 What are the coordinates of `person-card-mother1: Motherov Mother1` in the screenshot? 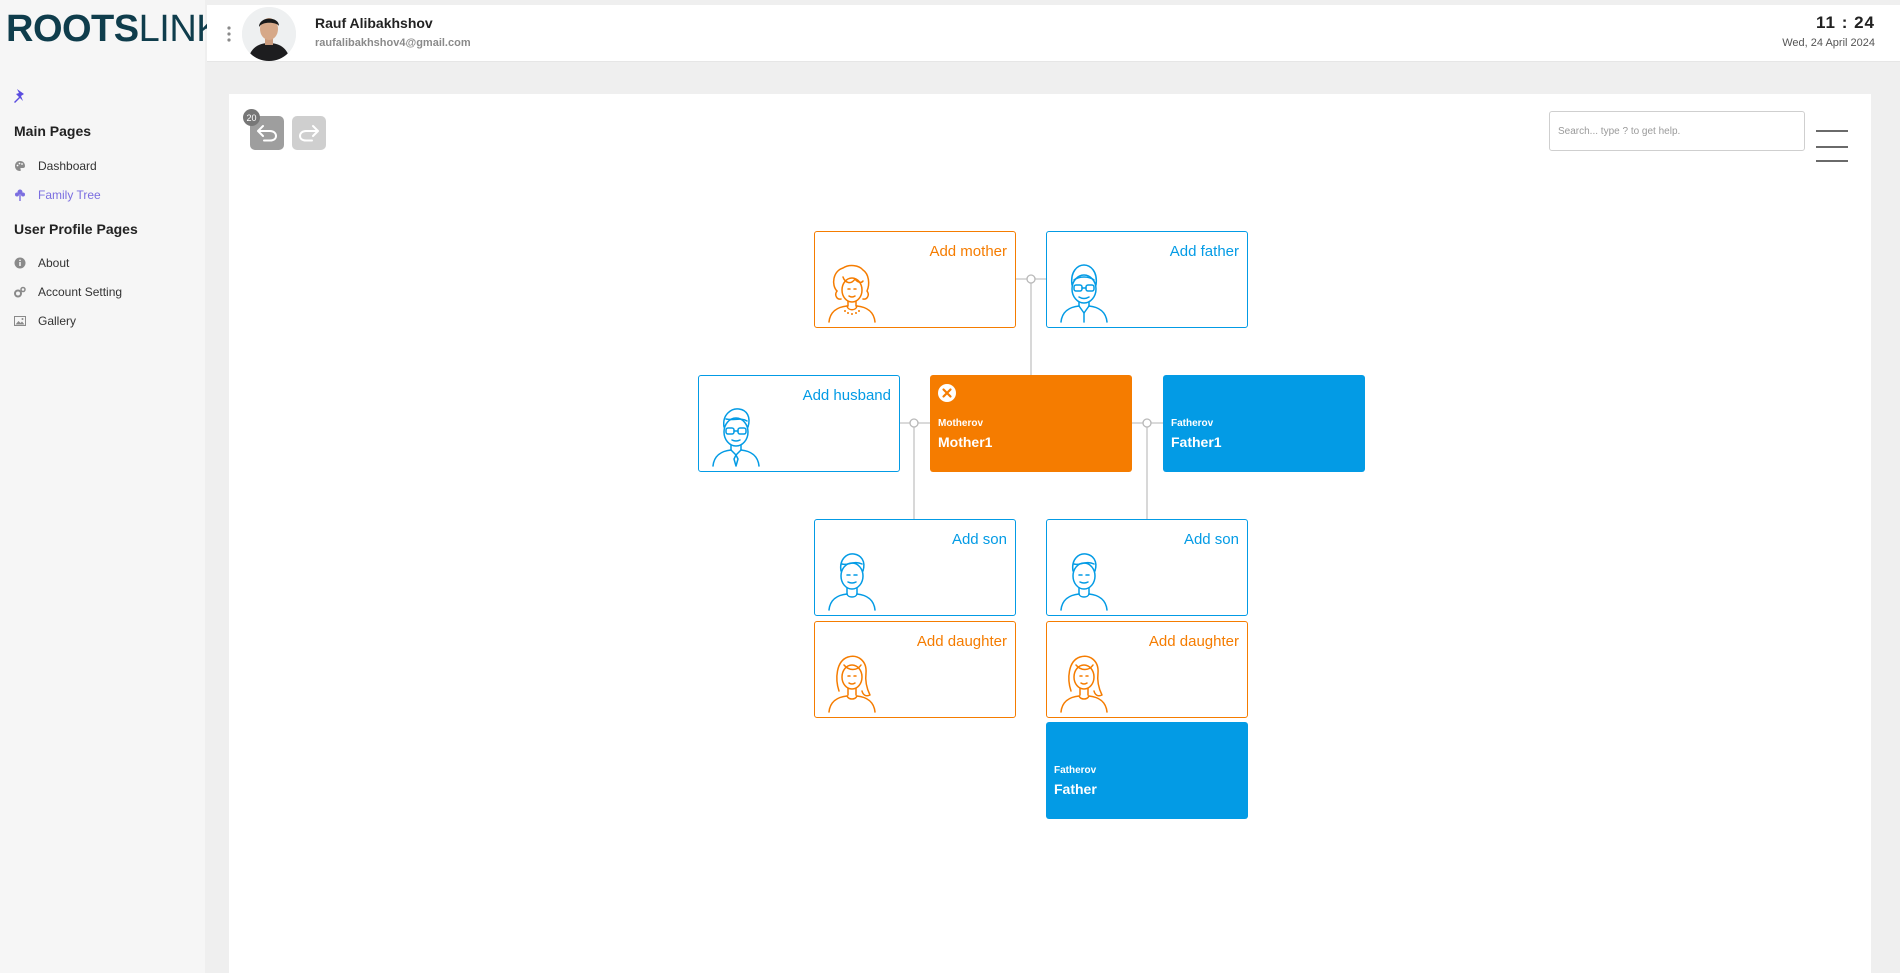 It's located at (1031, 423).